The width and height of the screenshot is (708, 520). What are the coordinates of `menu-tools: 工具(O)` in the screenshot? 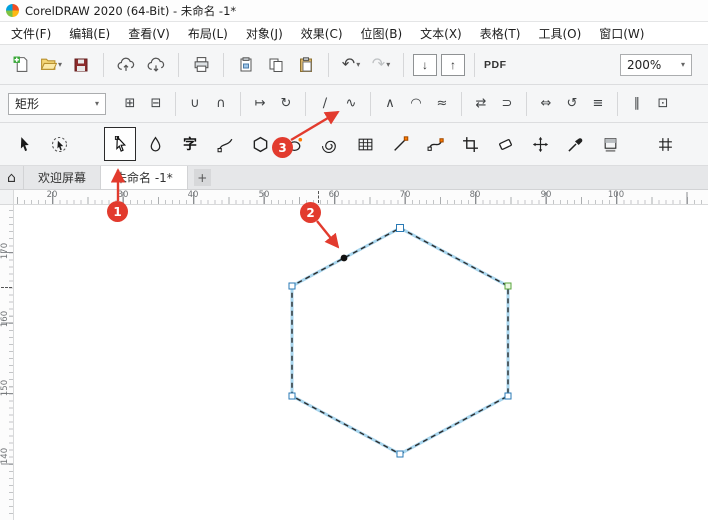 It's located at (559, 33).